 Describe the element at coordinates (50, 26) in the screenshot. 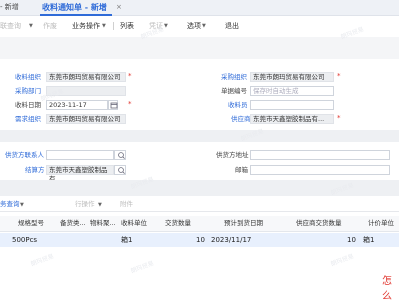

I see `void-button: 作废` at that location.